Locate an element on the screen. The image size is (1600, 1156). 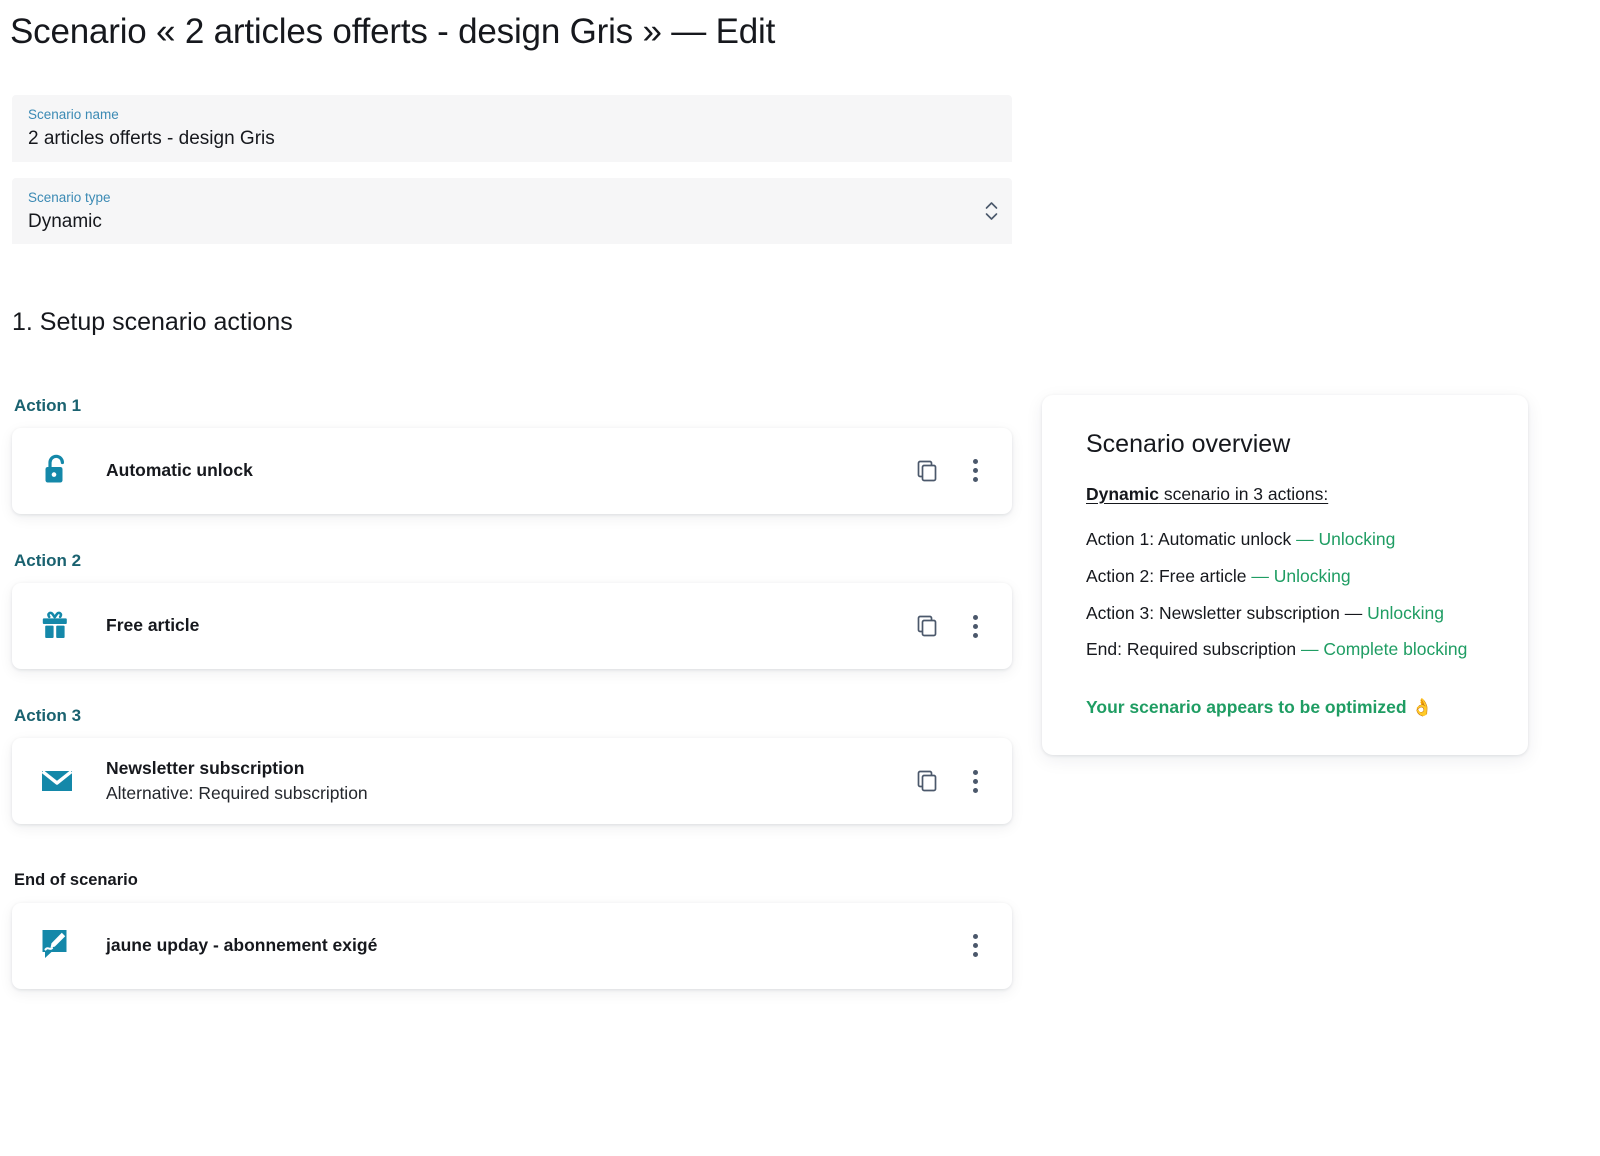
end-of-scenario-title: jaune upday - abonnement exigé is located at coordinates (242, 944).